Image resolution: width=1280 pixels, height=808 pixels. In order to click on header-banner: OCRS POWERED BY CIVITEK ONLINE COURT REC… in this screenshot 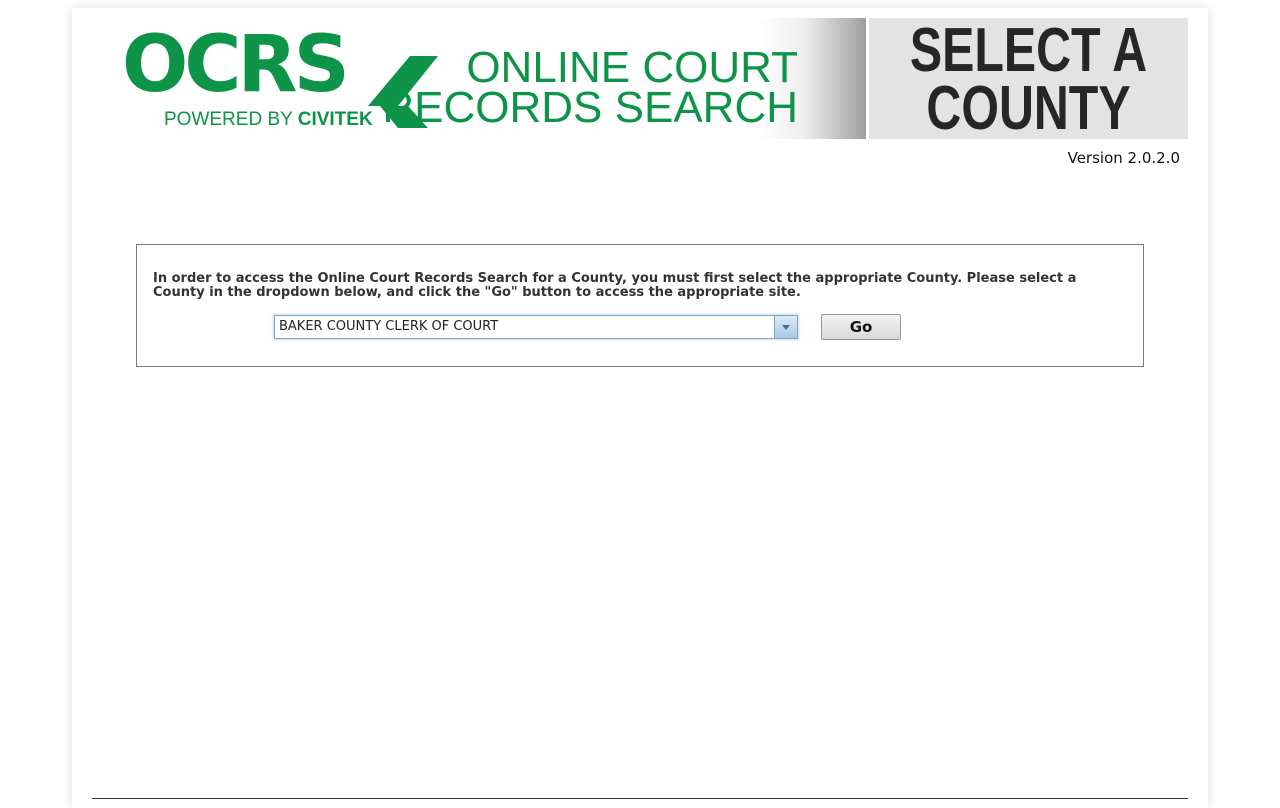, I will do `click(479, 78)`.